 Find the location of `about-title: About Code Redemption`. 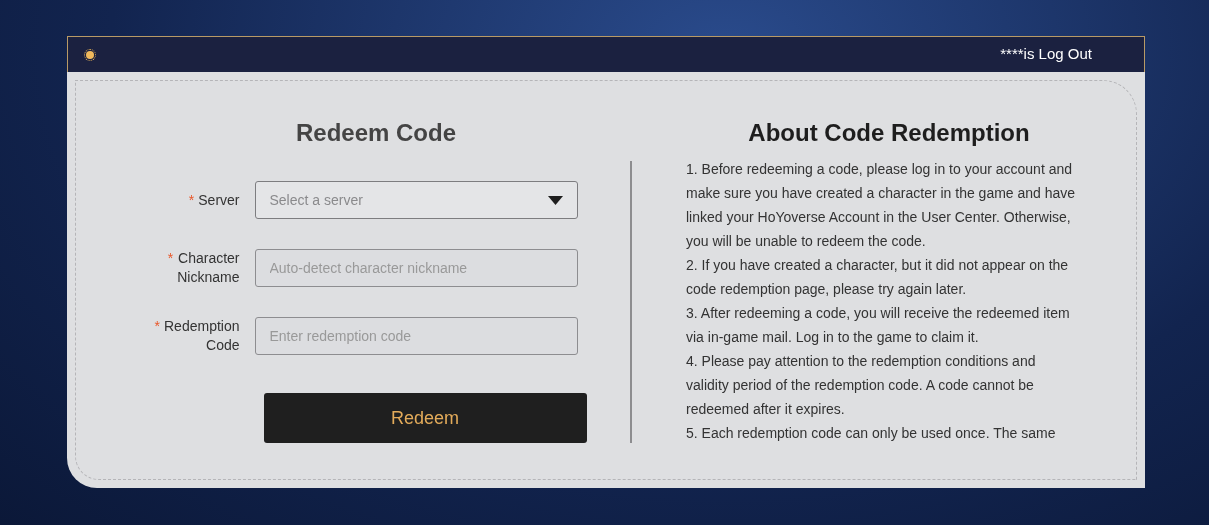

about-title: About Code Redemption is located at coordinates (889, 133).